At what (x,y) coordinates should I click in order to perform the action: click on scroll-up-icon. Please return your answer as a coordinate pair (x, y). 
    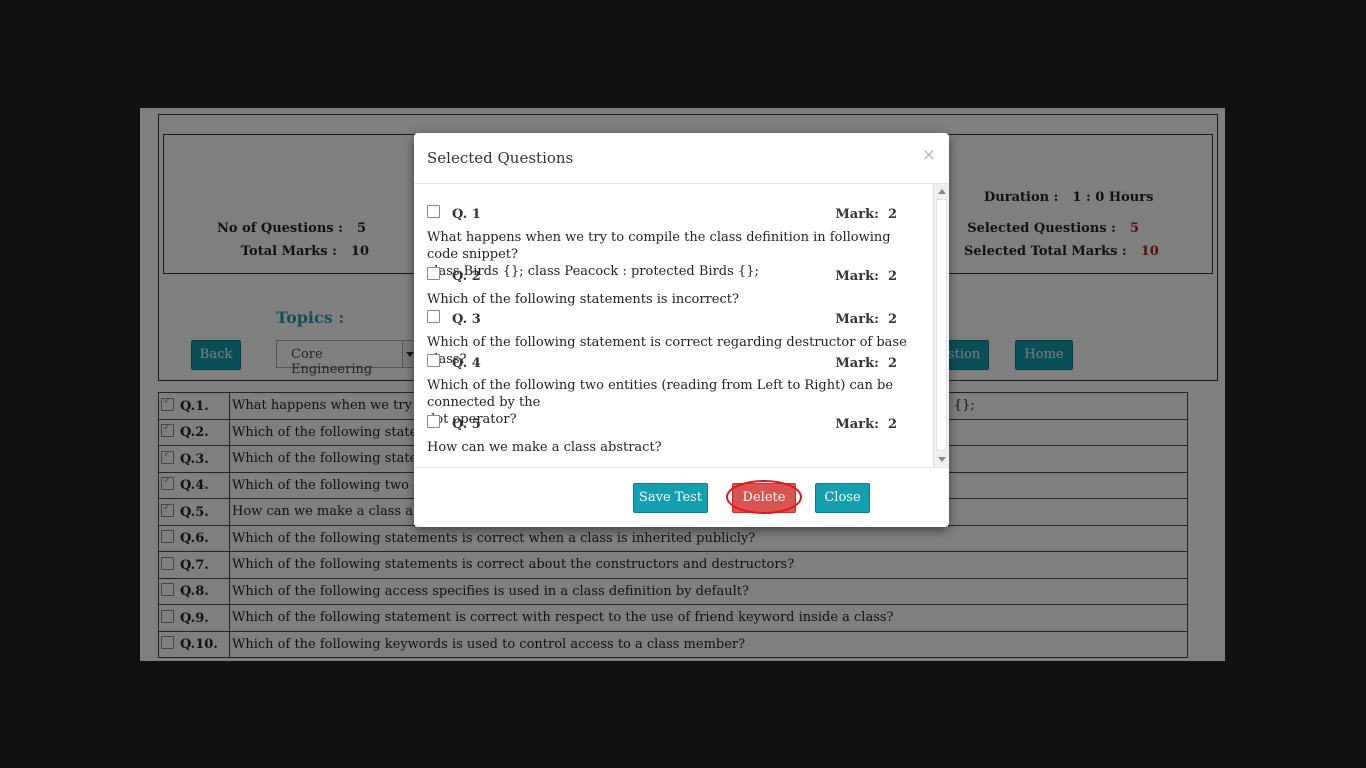
    Looking at the image, I should click on (942, 191).